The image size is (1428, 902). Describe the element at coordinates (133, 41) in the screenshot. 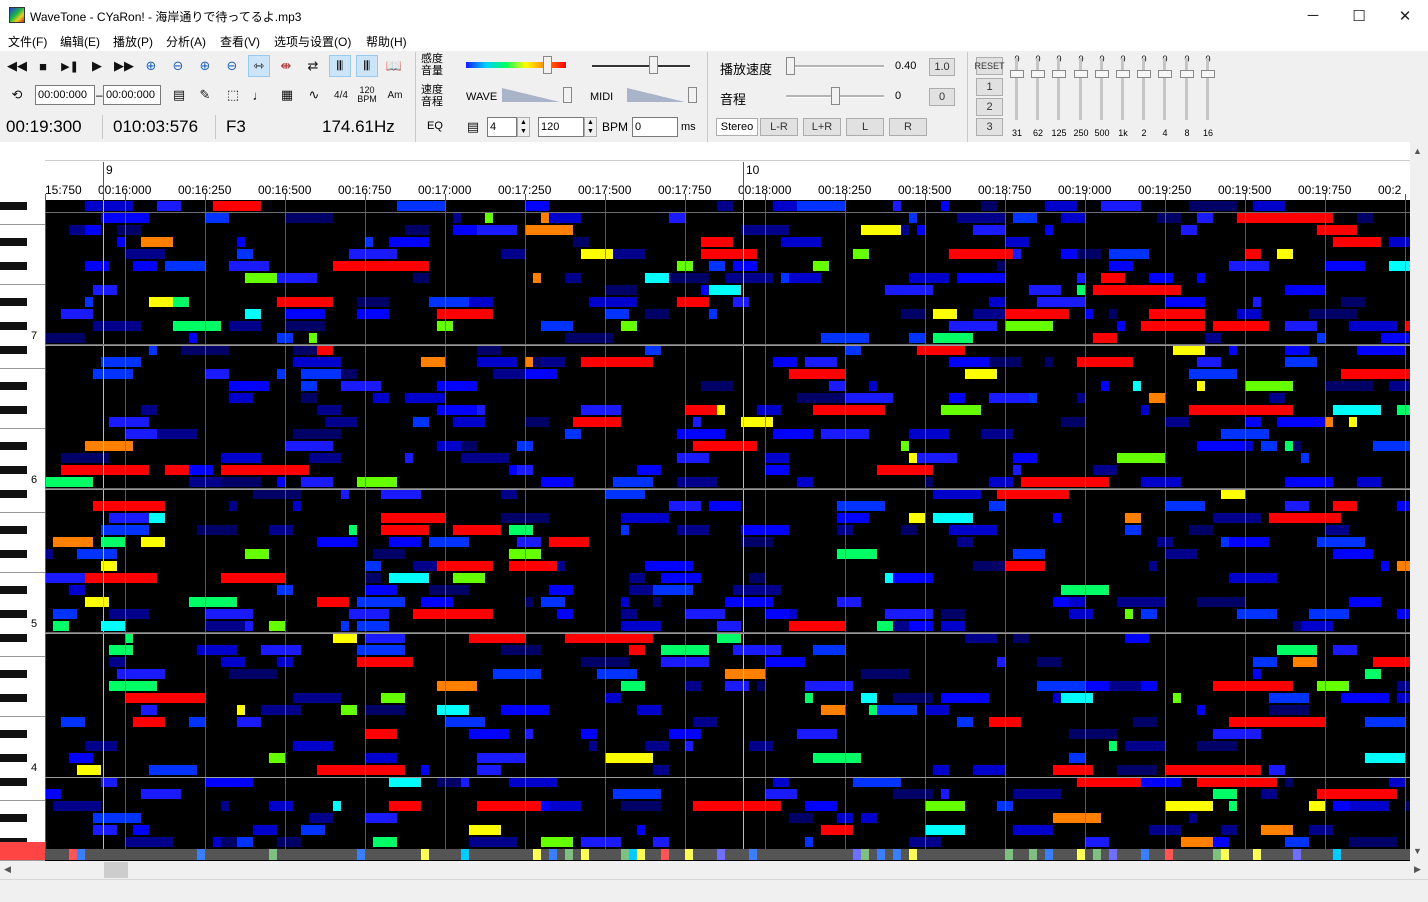

I see `menu-play: 播放(P)` at that location.